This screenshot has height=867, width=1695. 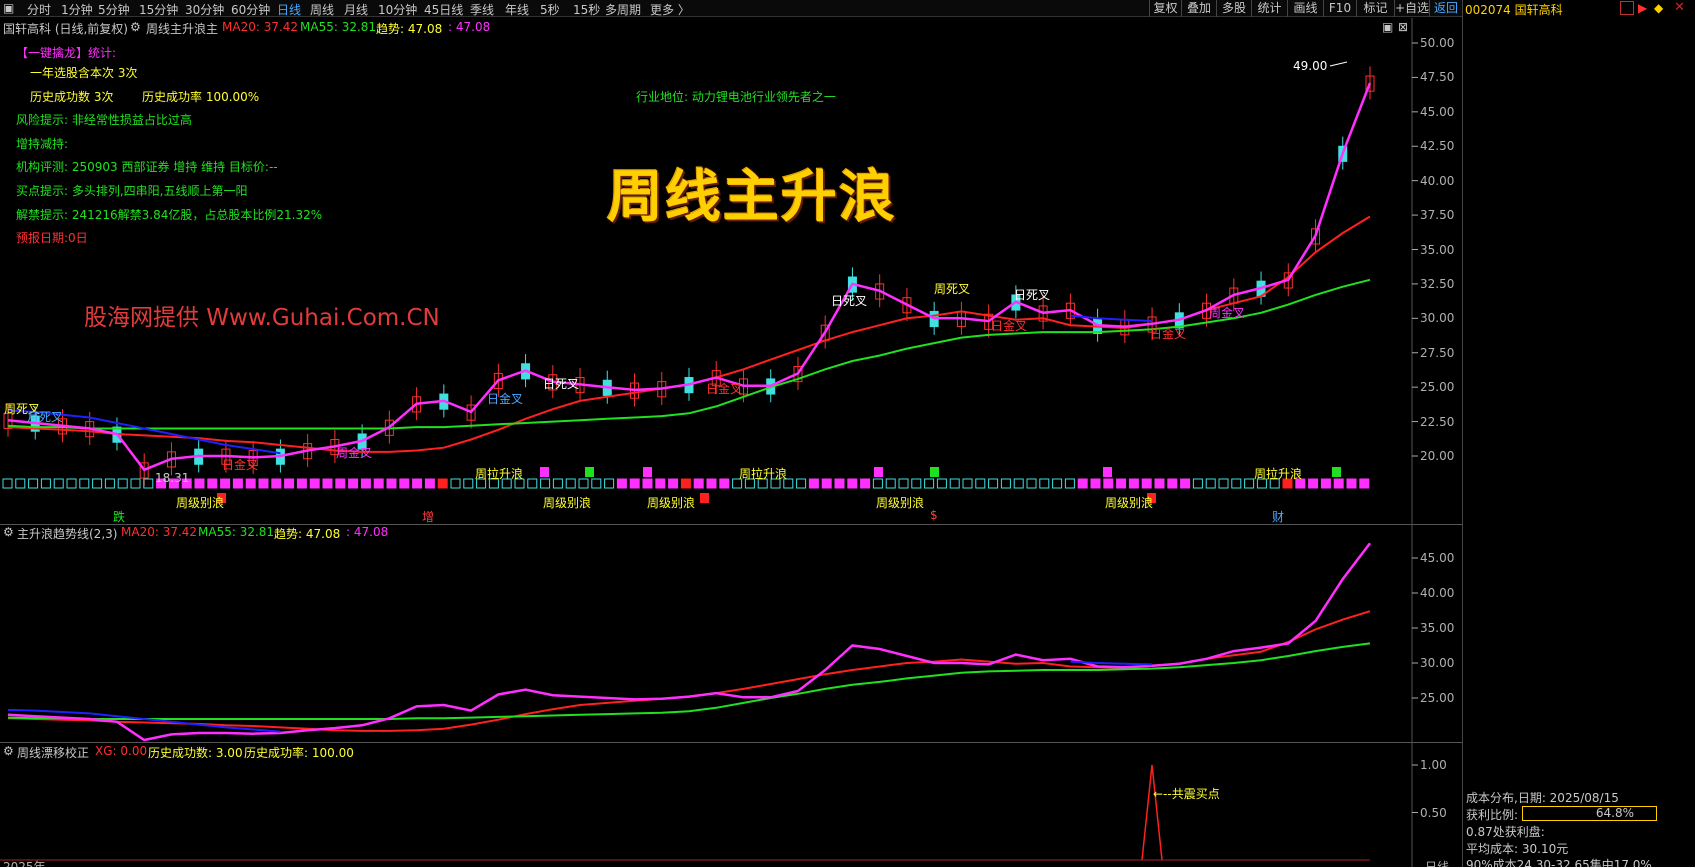 What do you see at coordinates (1542, 798) in the screenshot?
I see `cost-date: 成本分布,日期: 2025/08/15` at bounding box center [1542, 798].